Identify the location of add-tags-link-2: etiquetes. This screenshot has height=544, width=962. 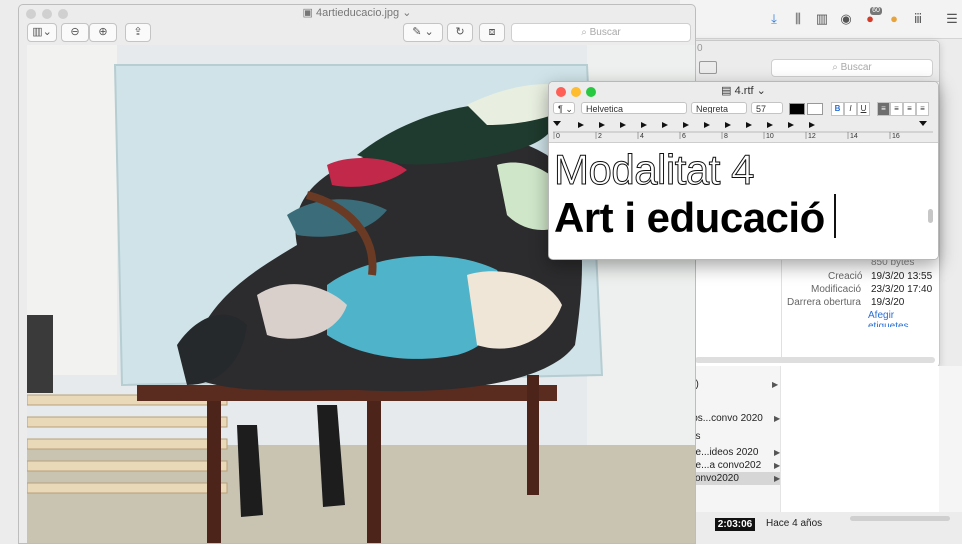
(888, 324).